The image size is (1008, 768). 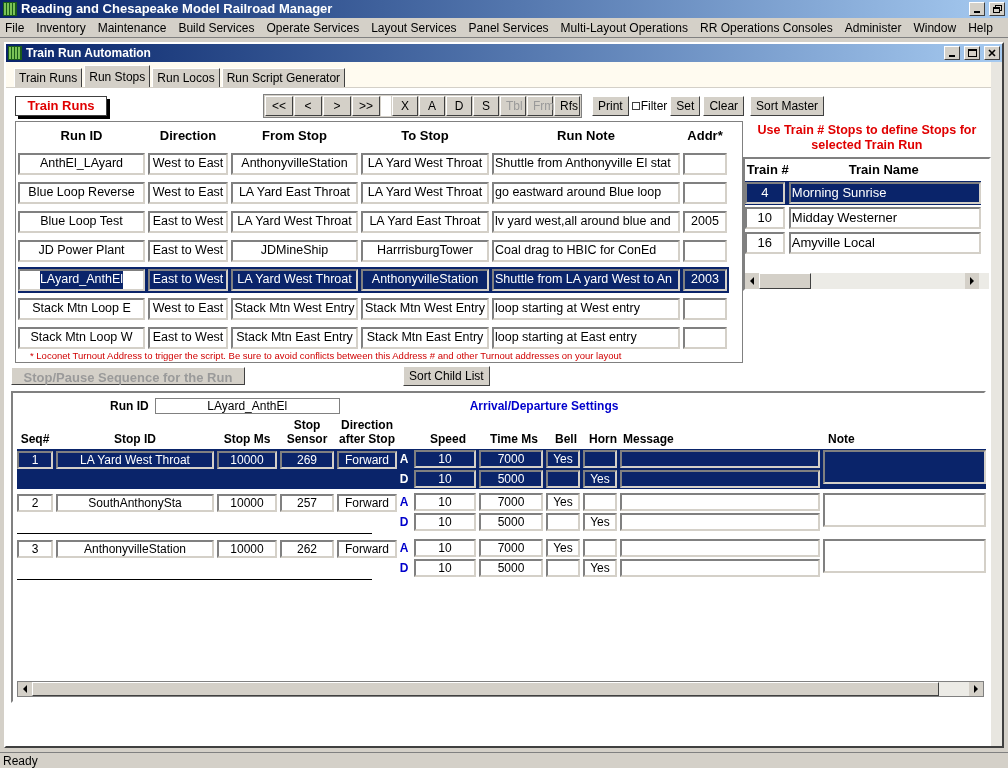 I want to click on table-row: 4 Morning Sunrise, so click(x=862, y=193).